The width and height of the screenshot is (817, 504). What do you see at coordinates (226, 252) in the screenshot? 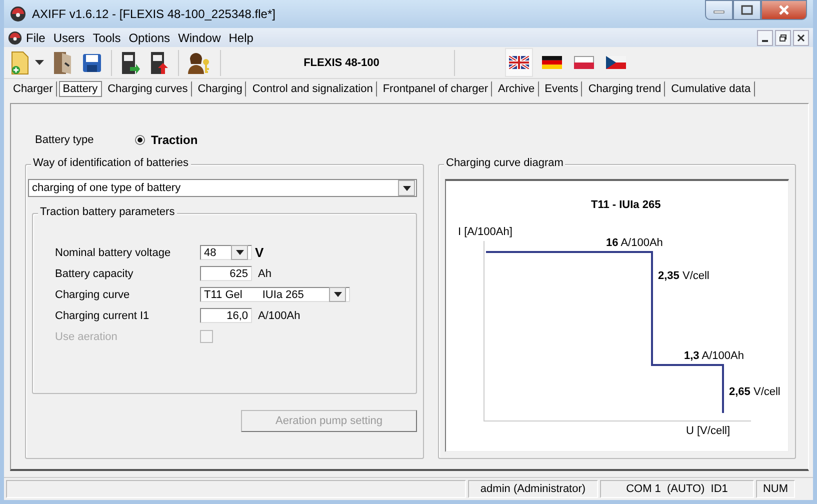
I see `dropdown: 48` at bounding box center [226, 252].